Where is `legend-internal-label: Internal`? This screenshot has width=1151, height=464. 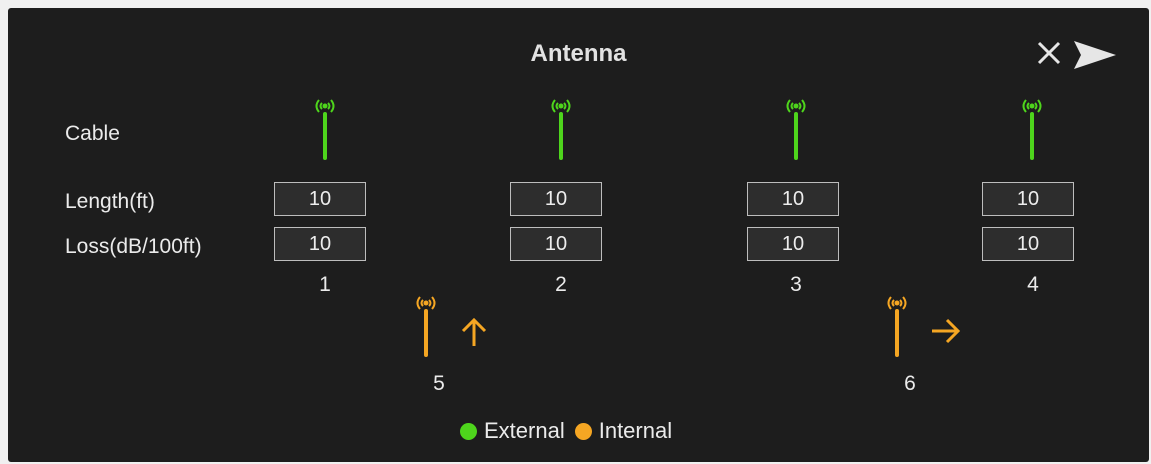 legend-internal-label: Internal is located at coordinates (635, 430).